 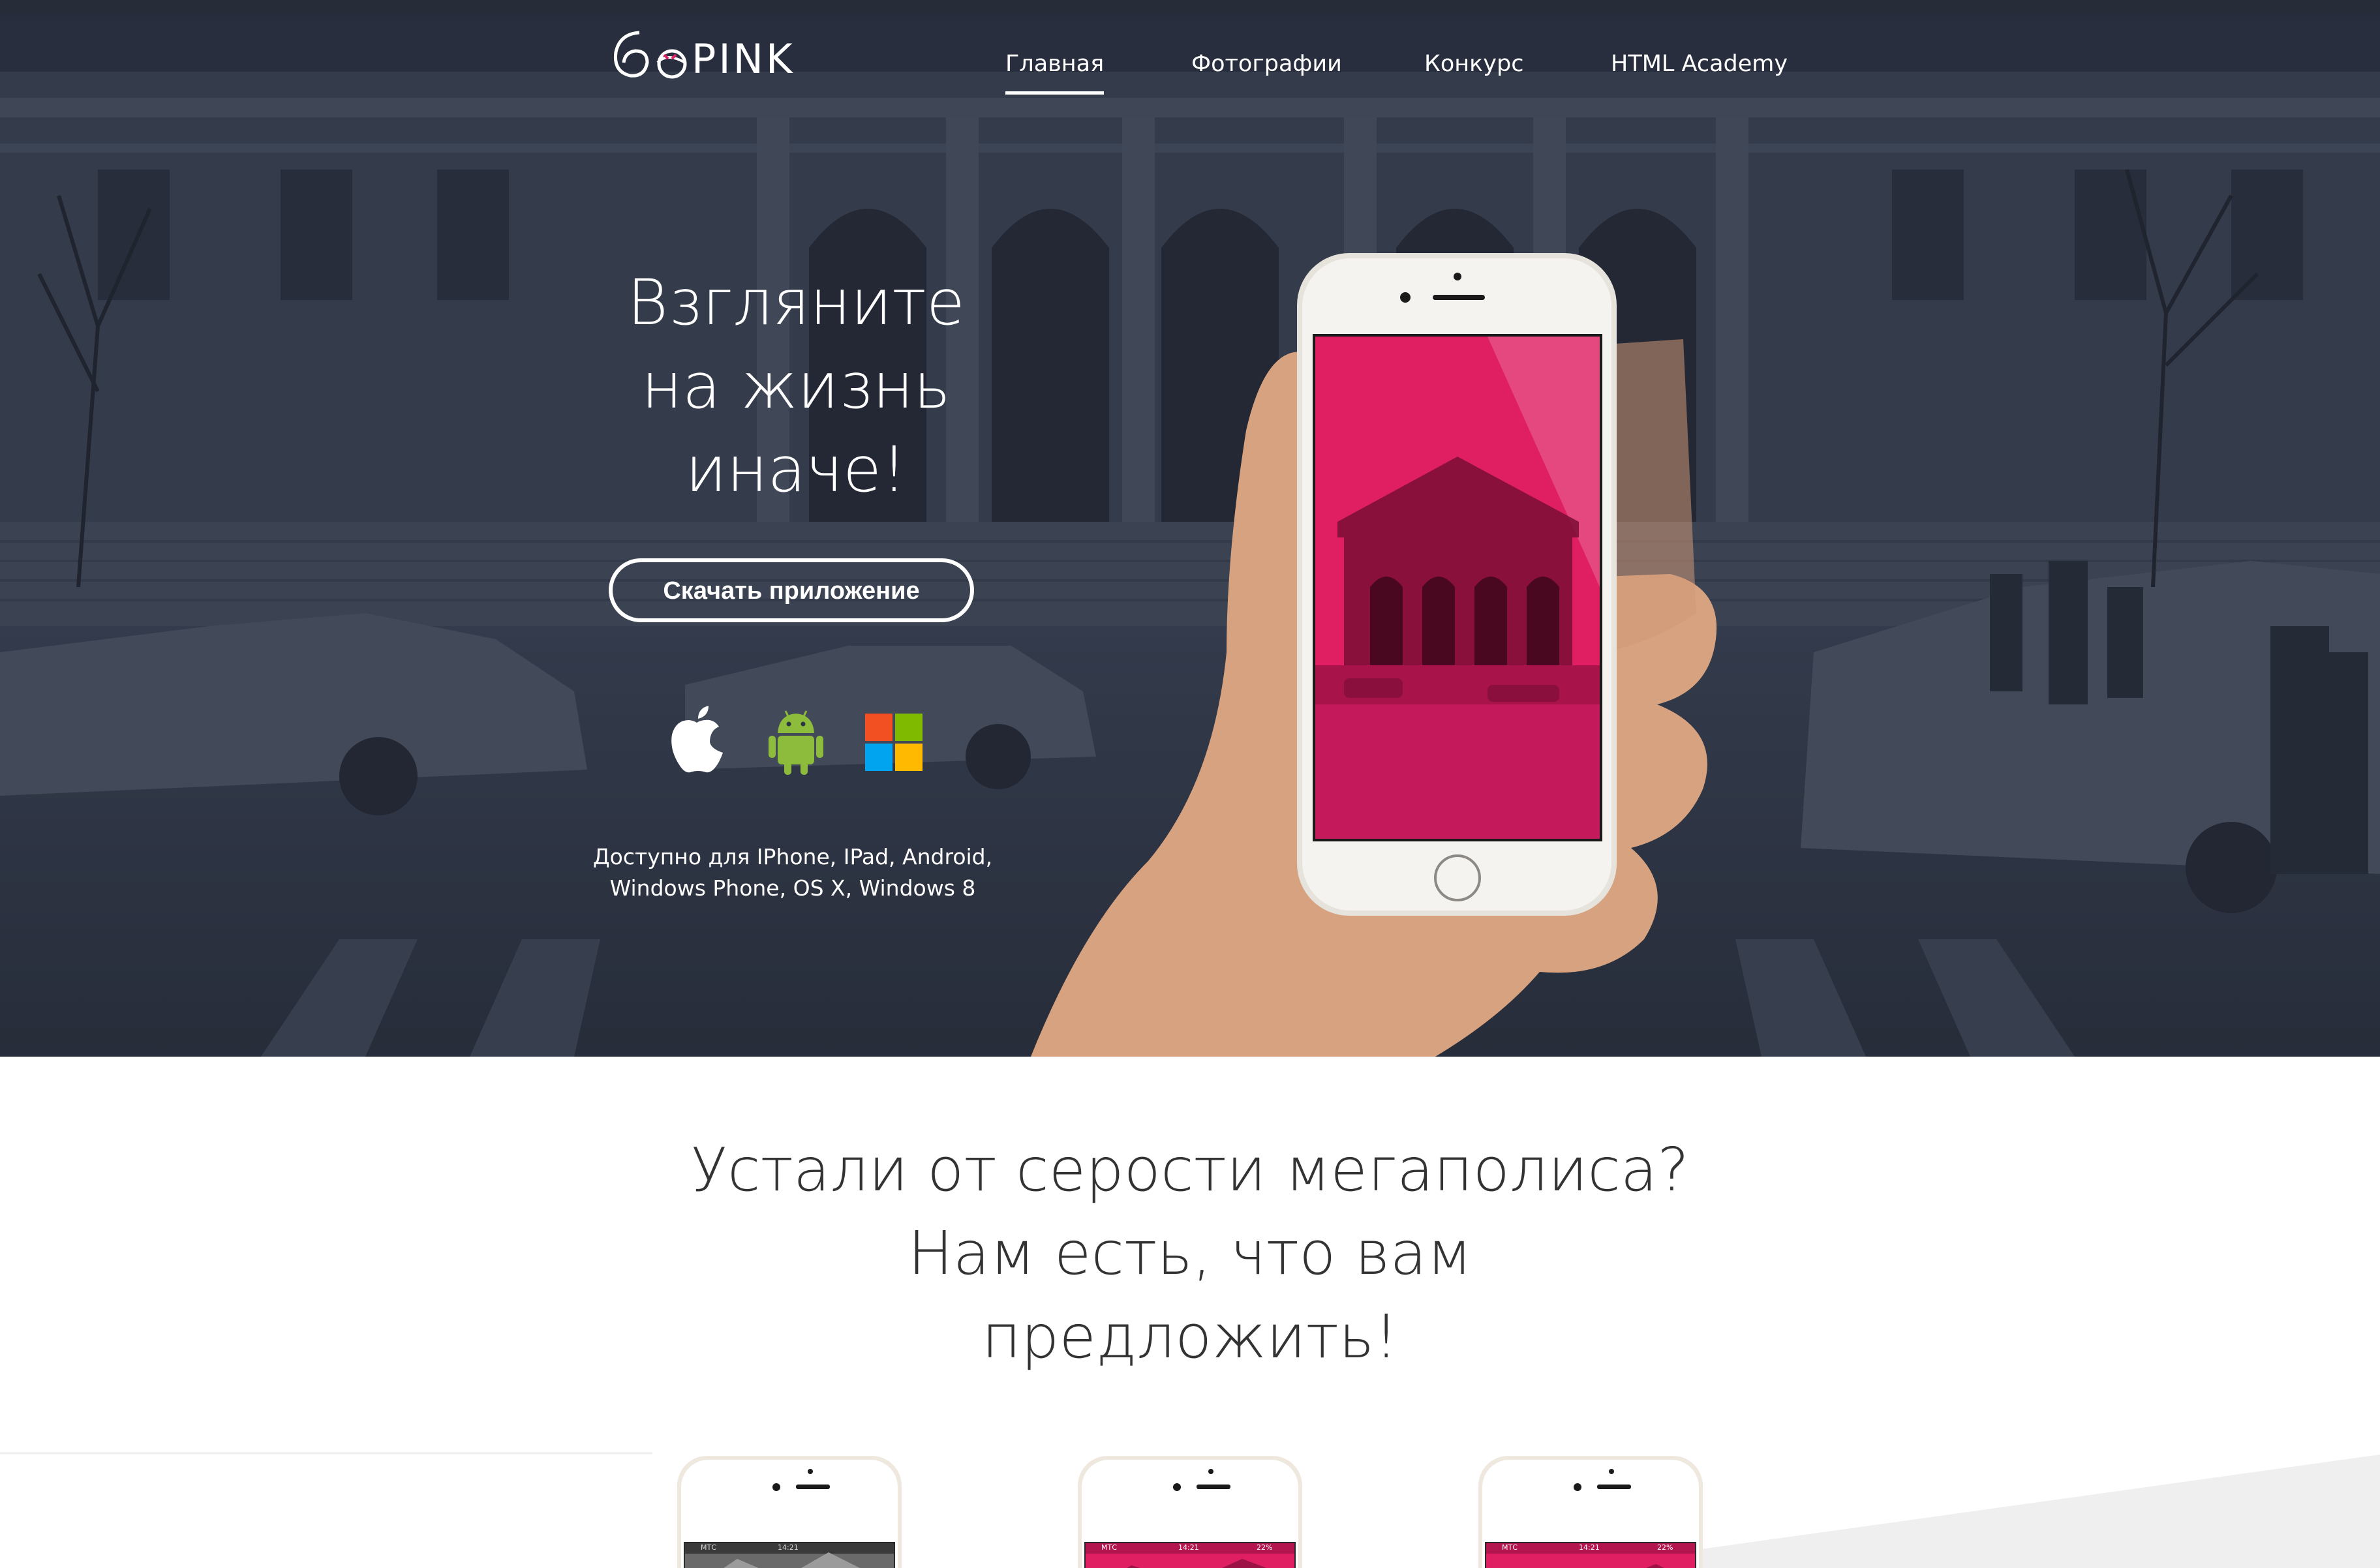 What do you see at coordinates (1055, 73) in the screenshot?
I see `nav-item-home: Главная` at bounding box center [1055, 73].